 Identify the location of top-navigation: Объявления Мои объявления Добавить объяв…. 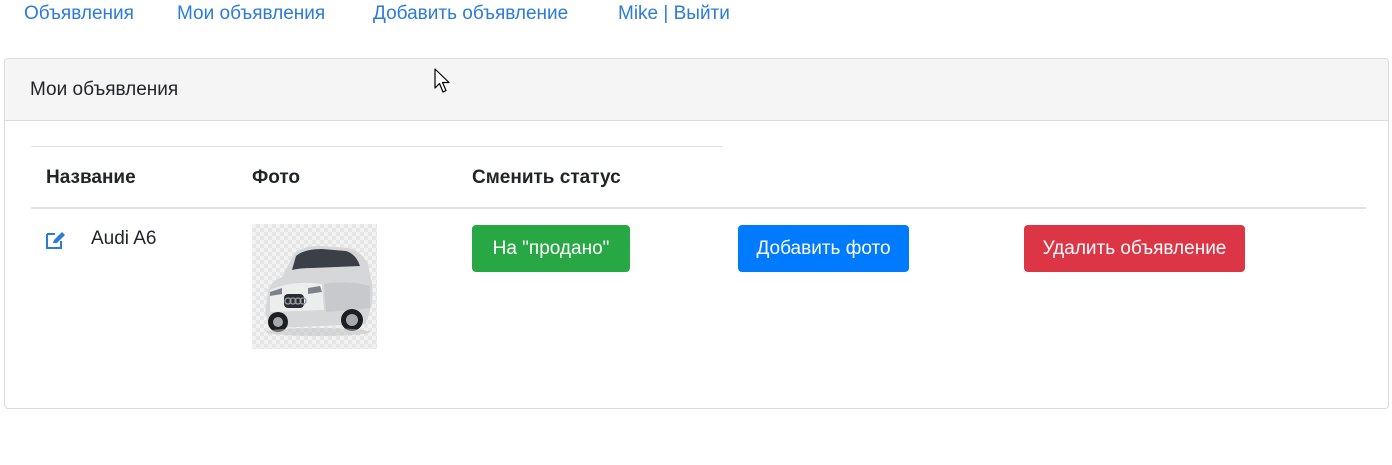
(696, 15).